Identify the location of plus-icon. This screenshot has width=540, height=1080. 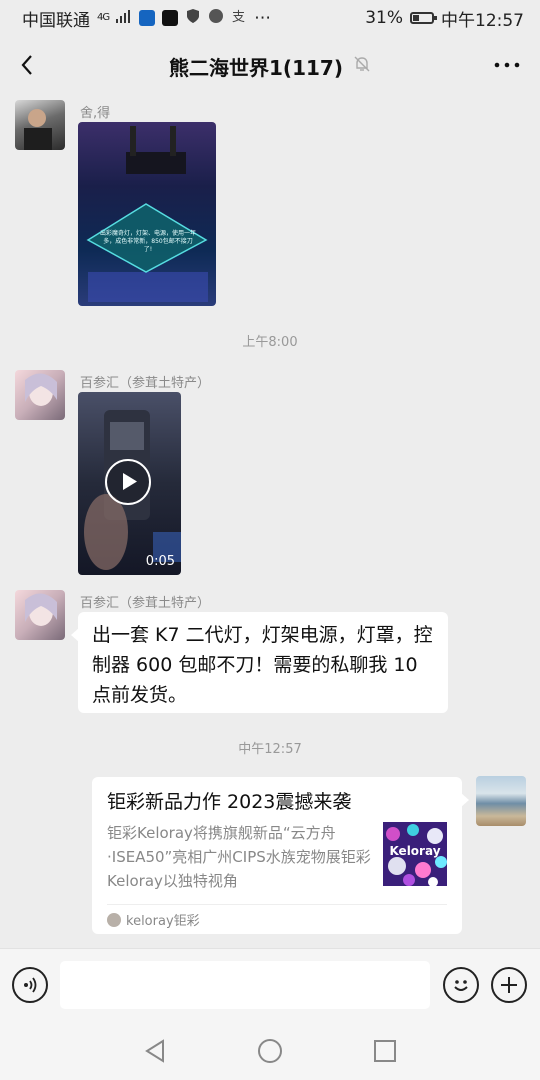
(509, 985).